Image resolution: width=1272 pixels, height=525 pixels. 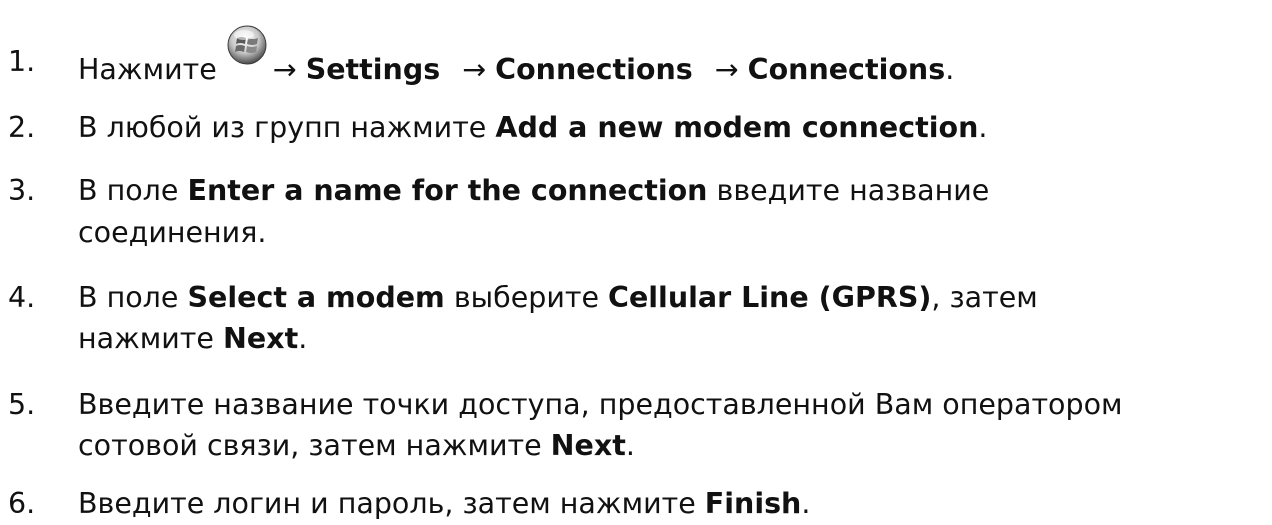 What do you see at coordinates (287, 127) in the screenshot?
I see `step-text-plain: В любой из групп нажмите` at bounding box center [287, 127].